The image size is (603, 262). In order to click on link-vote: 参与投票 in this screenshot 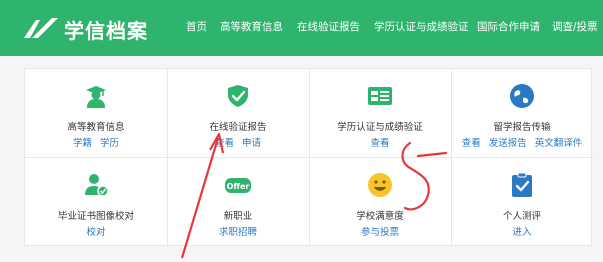, I will do `click(380, 232)`.